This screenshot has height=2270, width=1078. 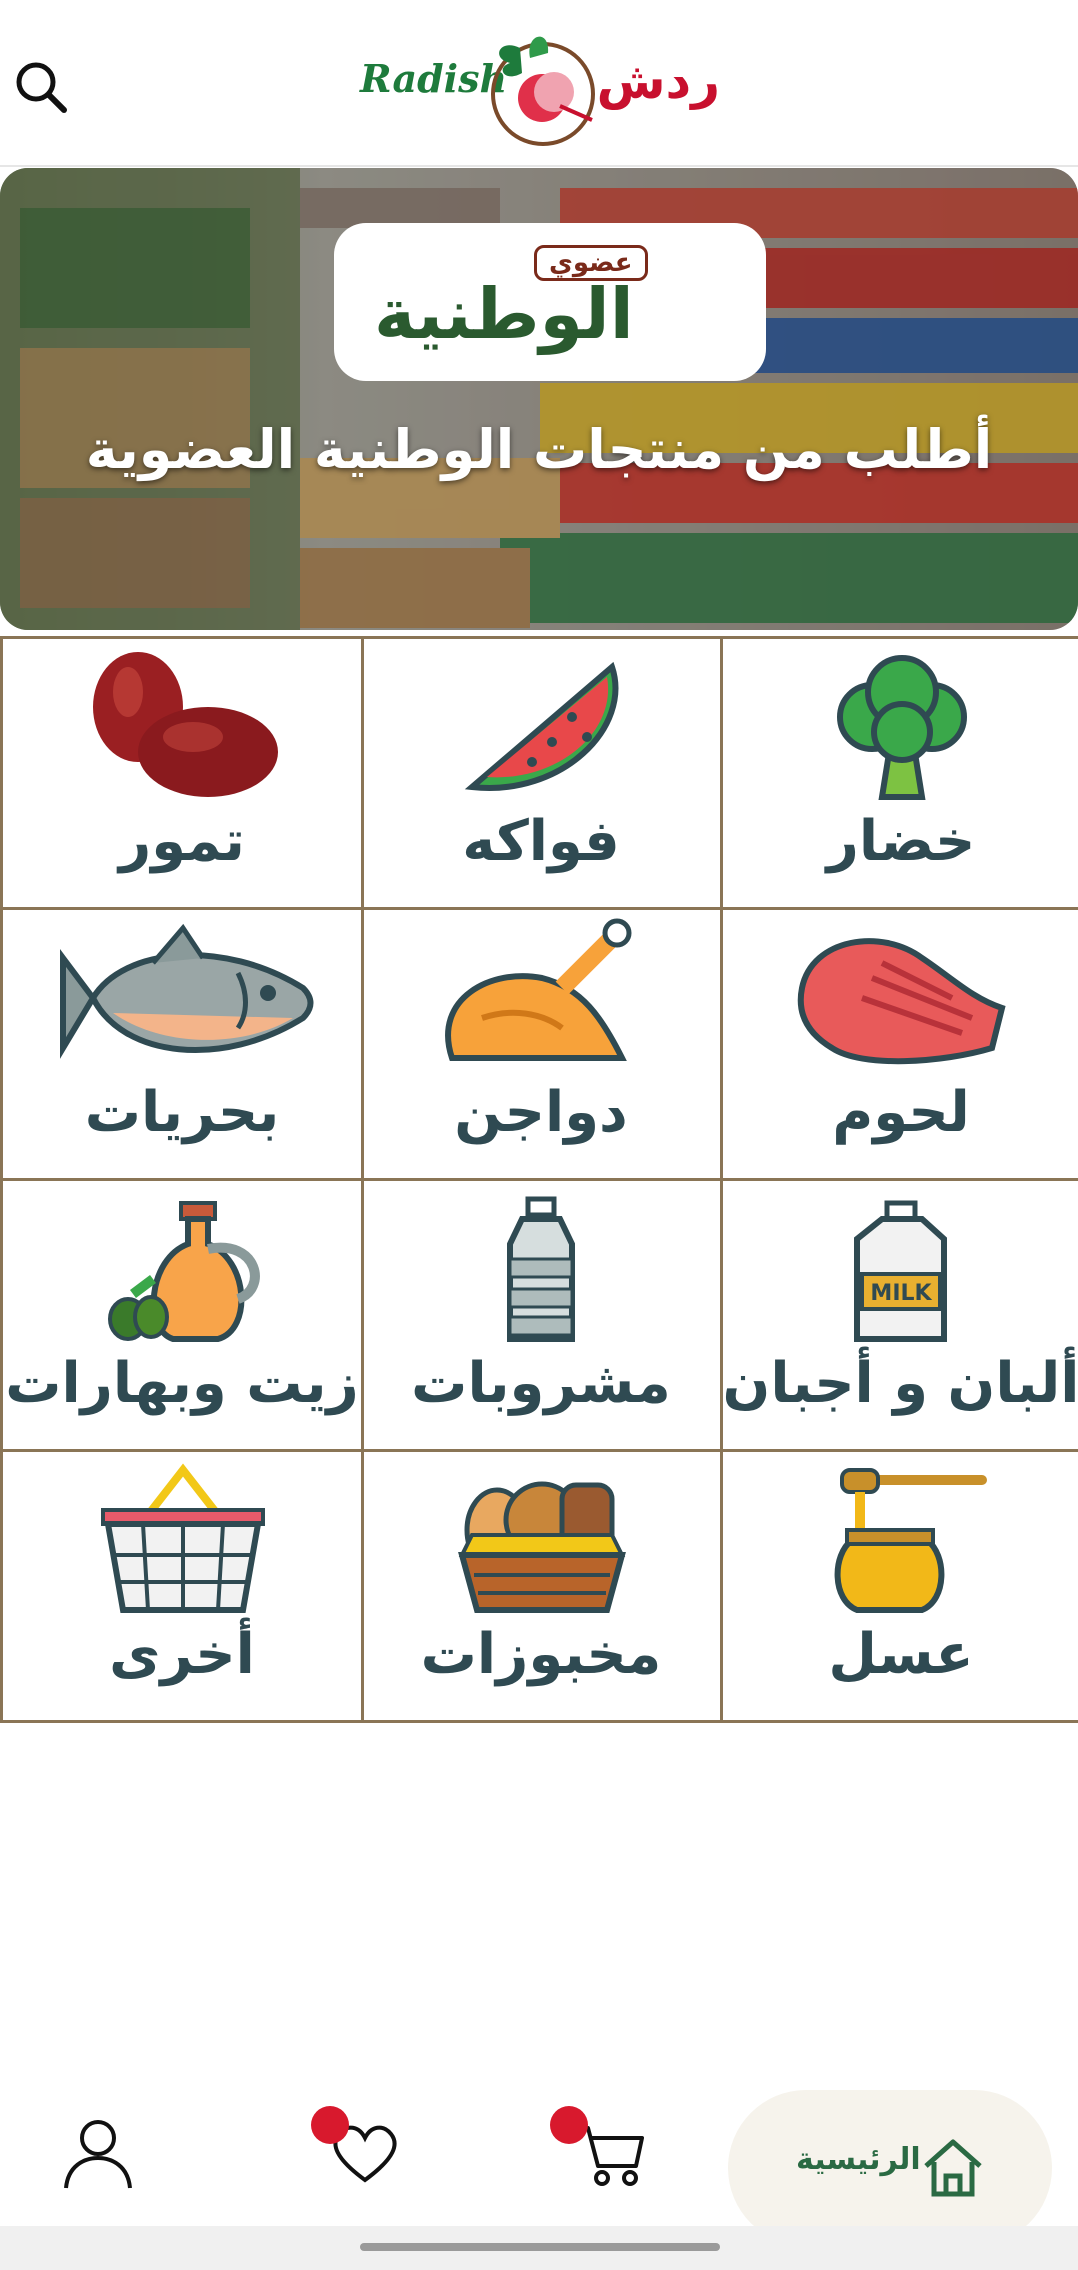 I want to click on category-label: بحريات, so click(x=182, y=1112).